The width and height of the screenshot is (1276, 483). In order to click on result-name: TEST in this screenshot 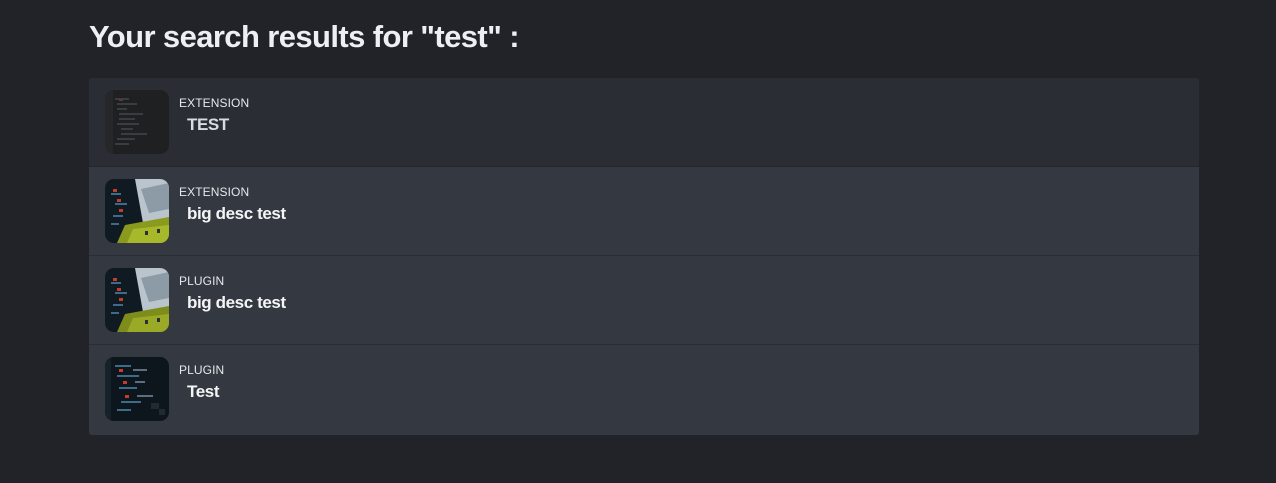, I will do `click(208, 125)`.